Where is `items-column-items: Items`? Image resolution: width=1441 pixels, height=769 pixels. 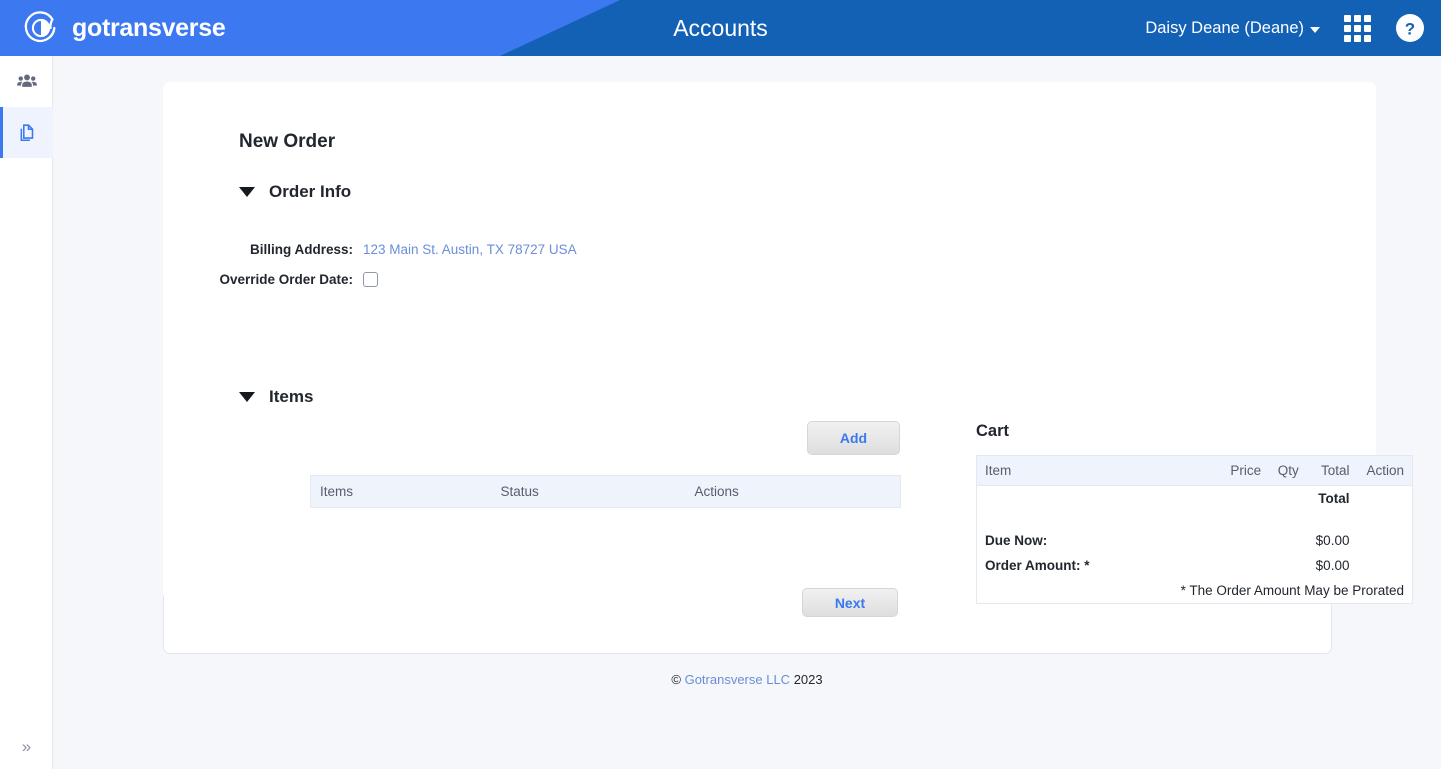 items-column-items: Items is located at coordinates (401, 491).